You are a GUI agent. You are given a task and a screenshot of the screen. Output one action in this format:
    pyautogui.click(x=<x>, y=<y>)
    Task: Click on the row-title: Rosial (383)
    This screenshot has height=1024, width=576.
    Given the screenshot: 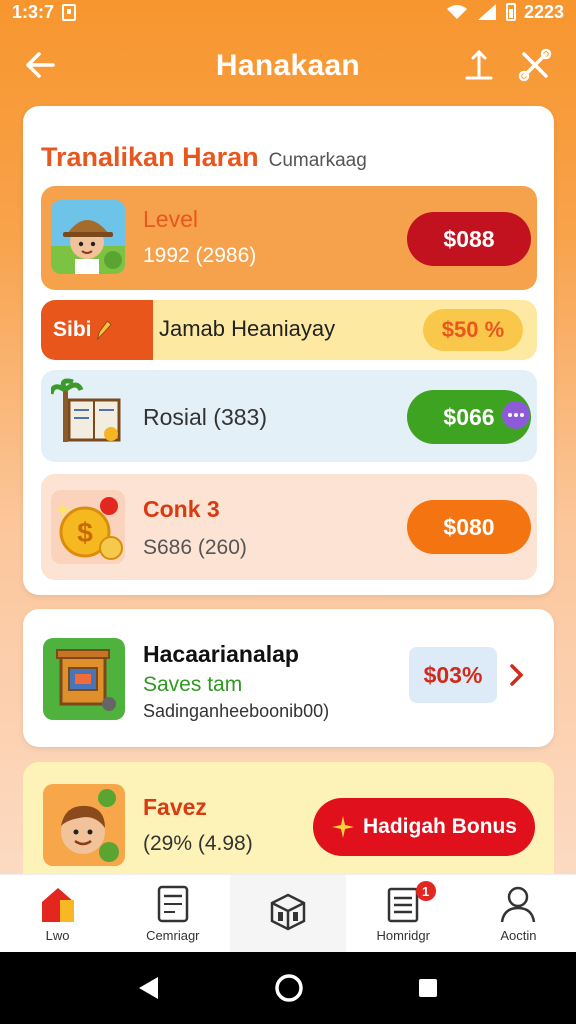 What is the action you would take?
    pyautogui.click(x=205, y=417)
    